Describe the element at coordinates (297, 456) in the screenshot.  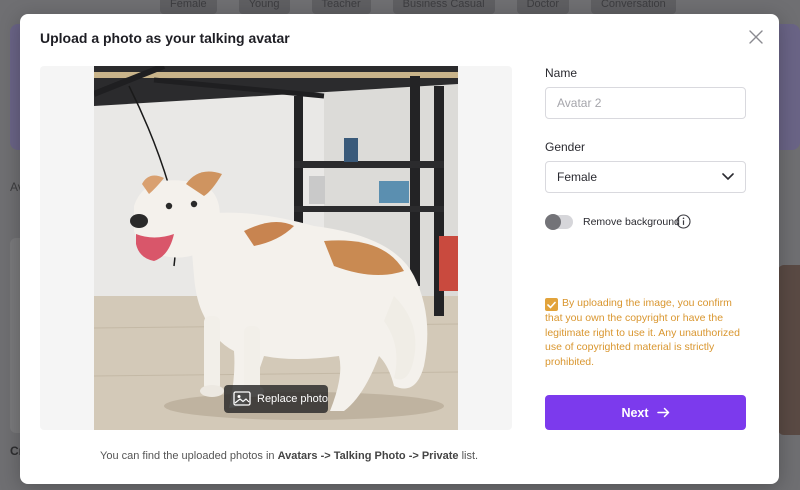
I see `path-avatars: Avatars` at that location.